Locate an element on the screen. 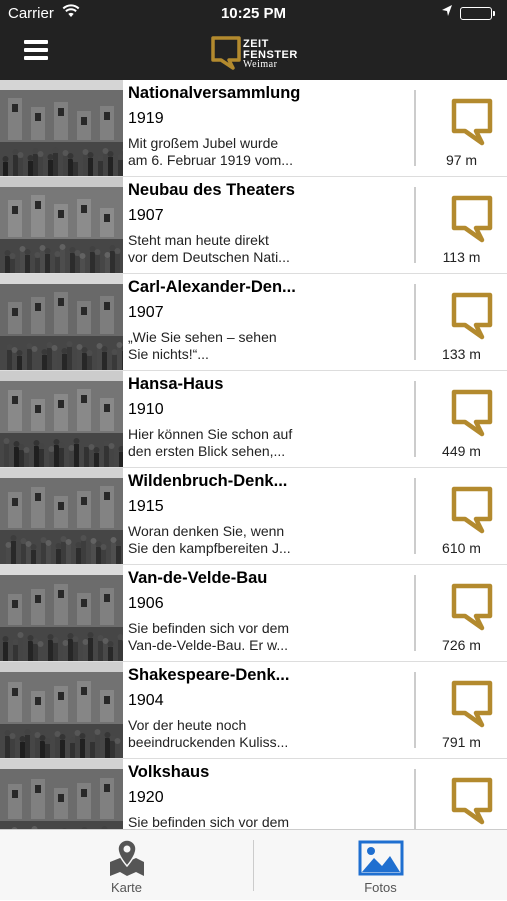 The image size is (507, 901). logo-bubble-icon is located at coordinates (226, 53).